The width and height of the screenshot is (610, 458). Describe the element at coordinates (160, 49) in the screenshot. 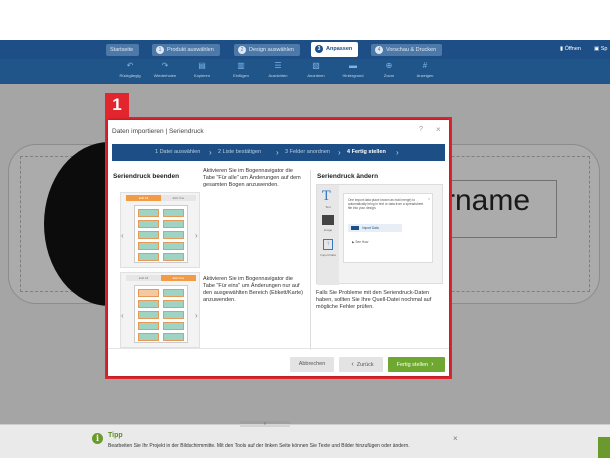

I see `step-number: 1` at that location.